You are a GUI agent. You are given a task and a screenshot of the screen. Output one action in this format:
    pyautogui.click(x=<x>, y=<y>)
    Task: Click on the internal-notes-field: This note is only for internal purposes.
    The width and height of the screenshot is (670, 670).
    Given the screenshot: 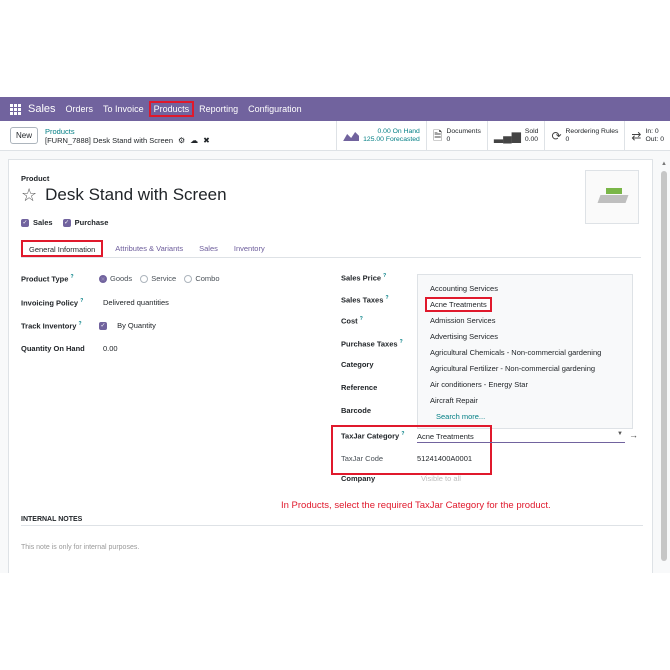 What is the action you would take?
    pyautogui.click(x=80, y=547)
    